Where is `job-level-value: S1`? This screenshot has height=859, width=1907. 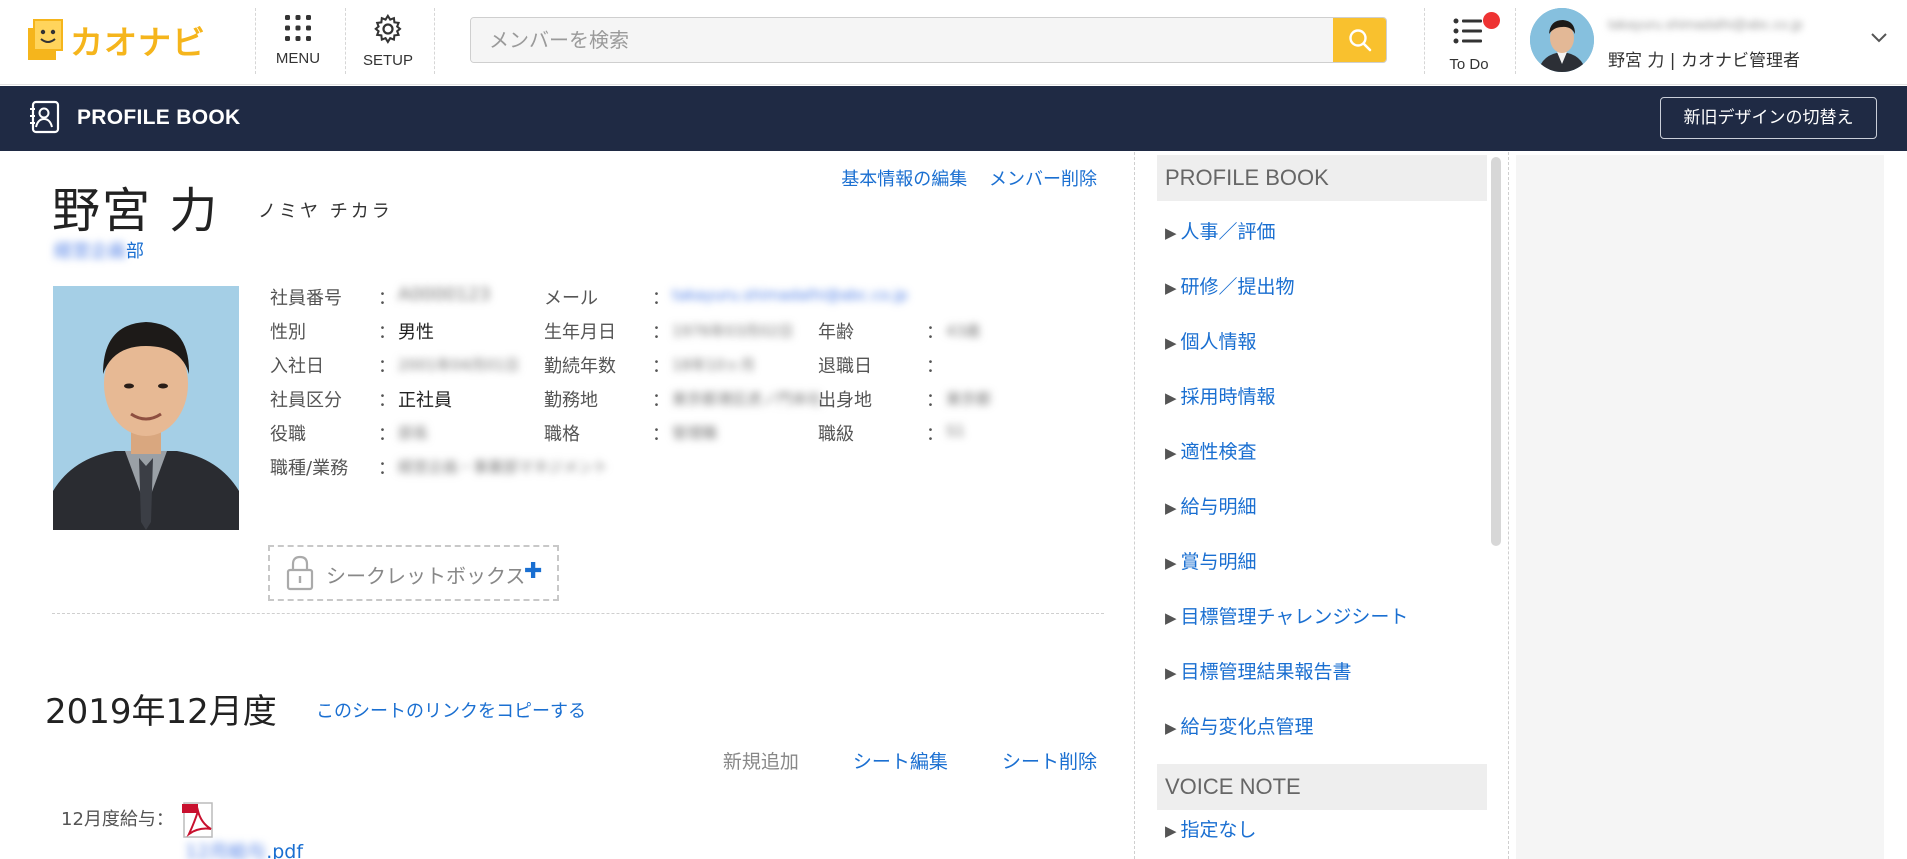 job-level-value: S1 is located at coordinates (956, 431).